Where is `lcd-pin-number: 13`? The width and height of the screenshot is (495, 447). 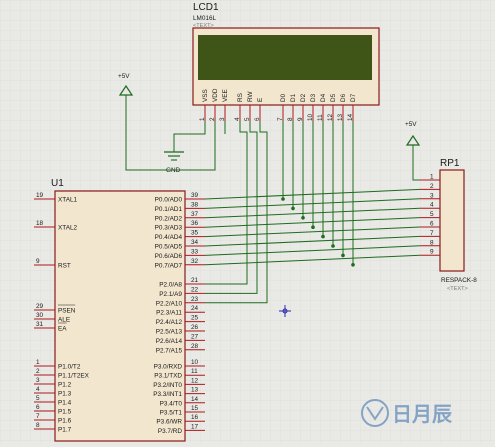
lcd-pin-number: 13 is located at coordinates (340, 117).